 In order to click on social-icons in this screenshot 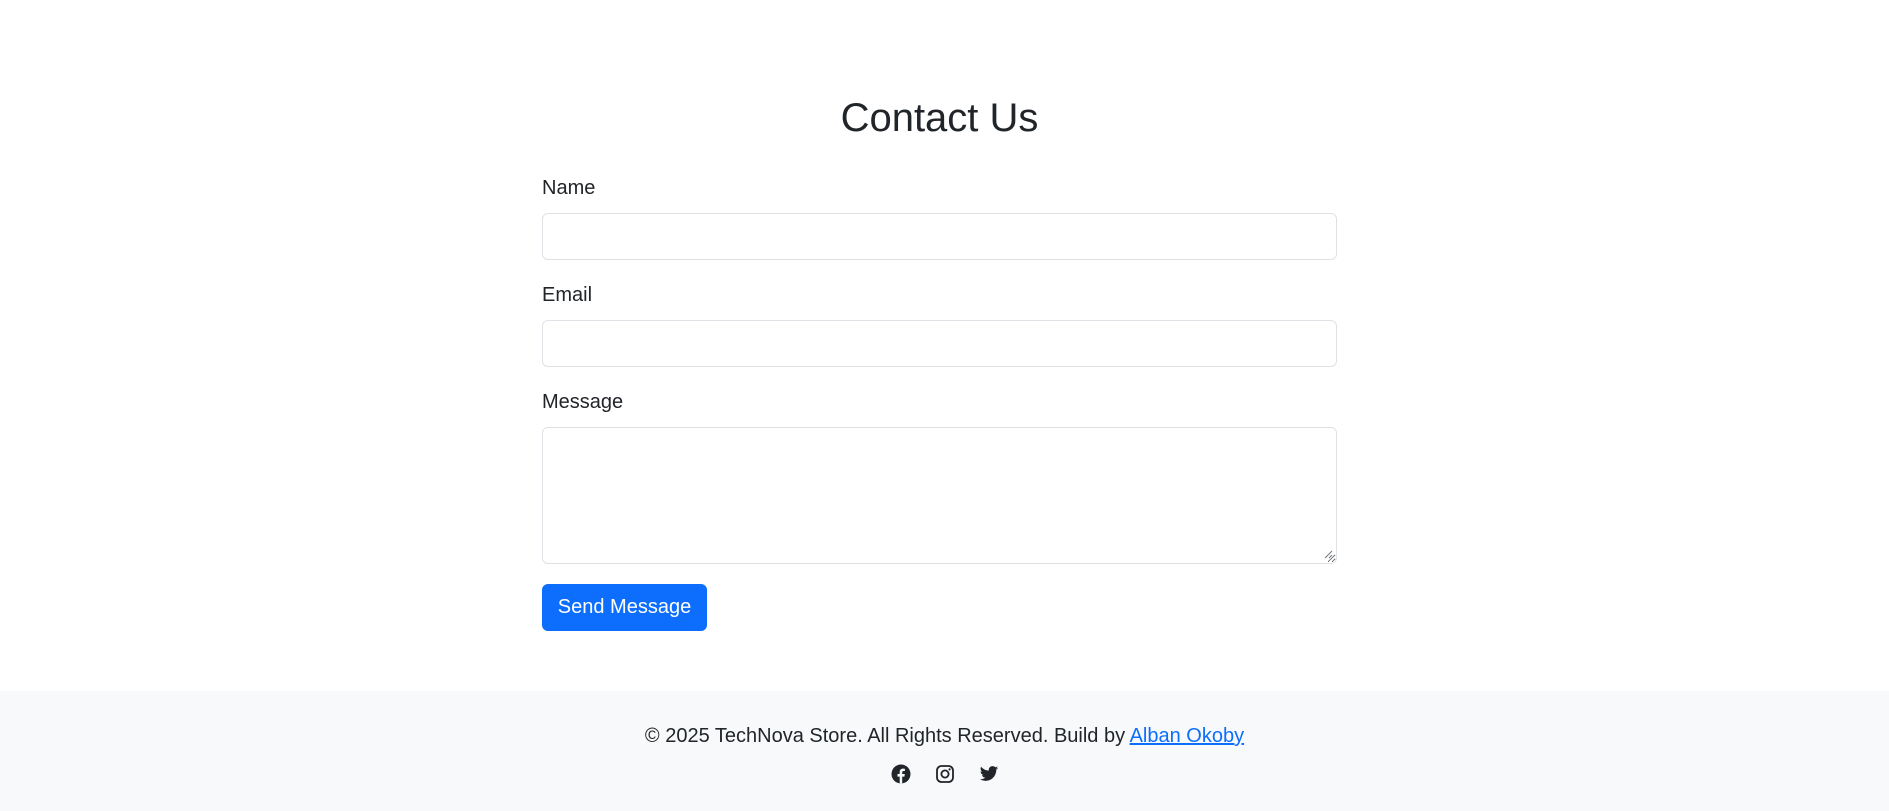, I will do `click(944, 775)`.